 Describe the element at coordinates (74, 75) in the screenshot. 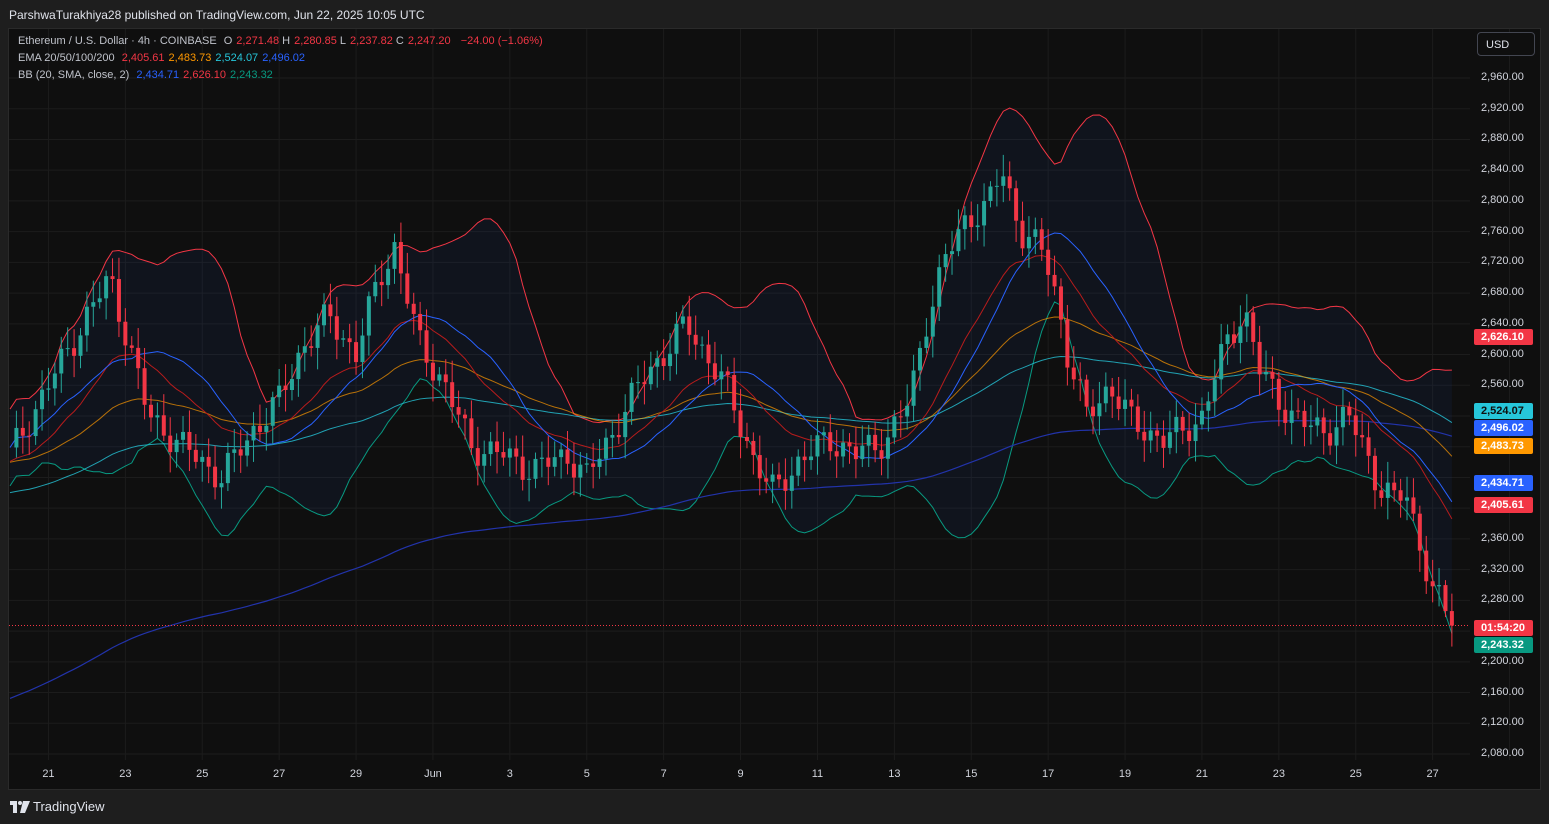

I see `bb-label: BB (20, SMA, close, 2)` at that location.